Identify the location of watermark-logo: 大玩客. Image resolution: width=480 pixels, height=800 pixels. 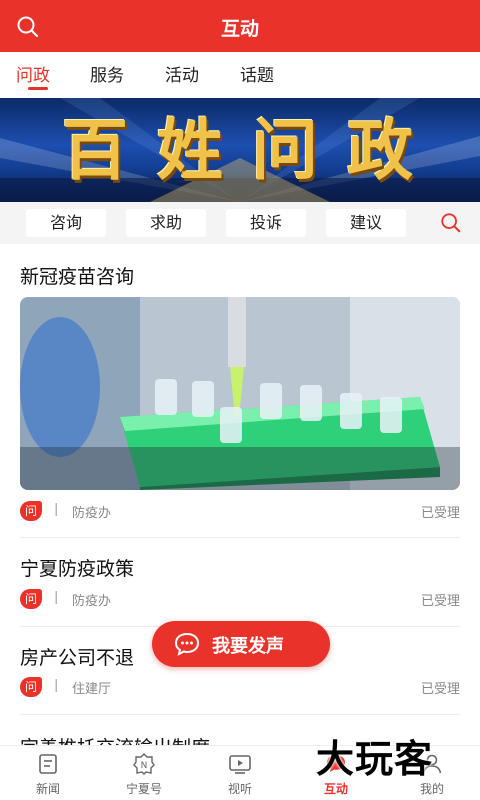
(375, 759).